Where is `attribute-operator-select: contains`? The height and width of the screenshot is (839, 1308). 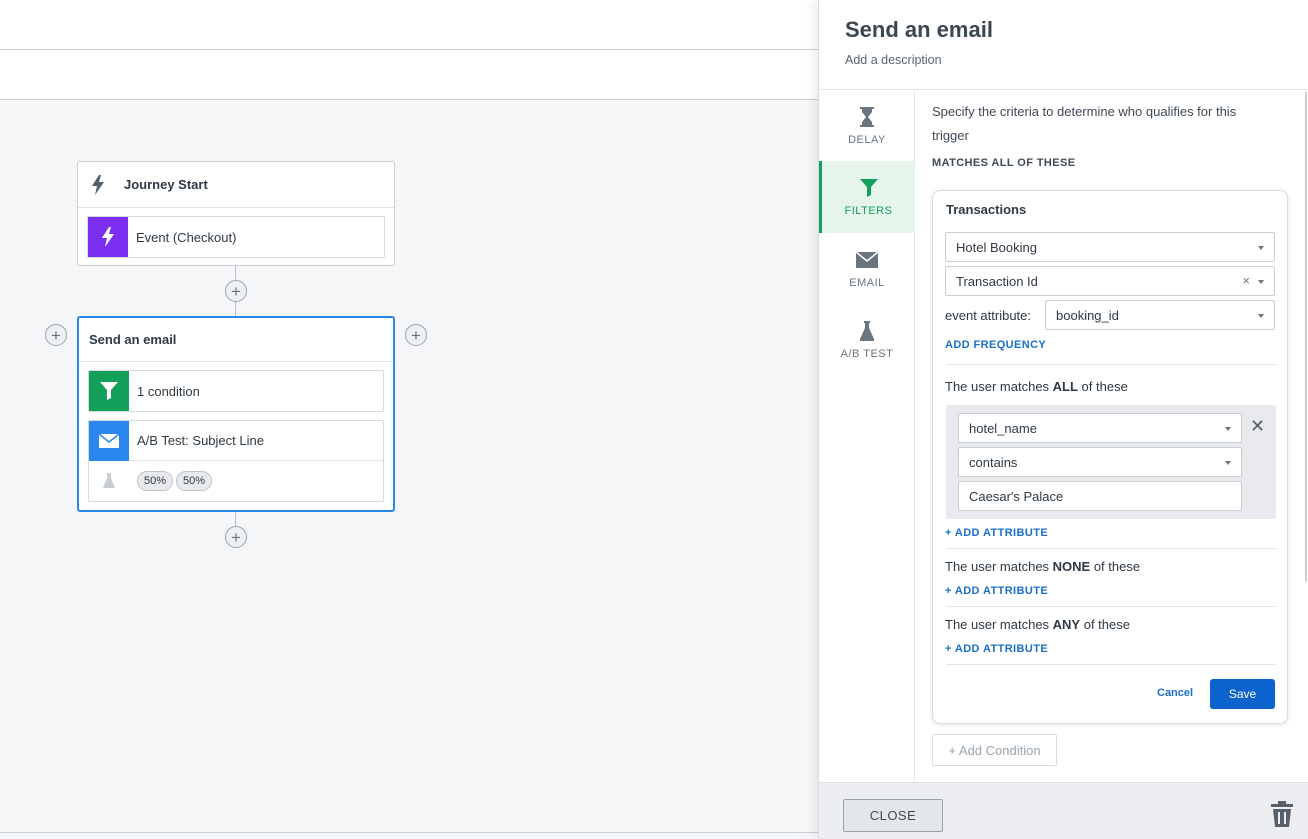
attribute-operator-select: contains is located at coordinates (1100, 462).